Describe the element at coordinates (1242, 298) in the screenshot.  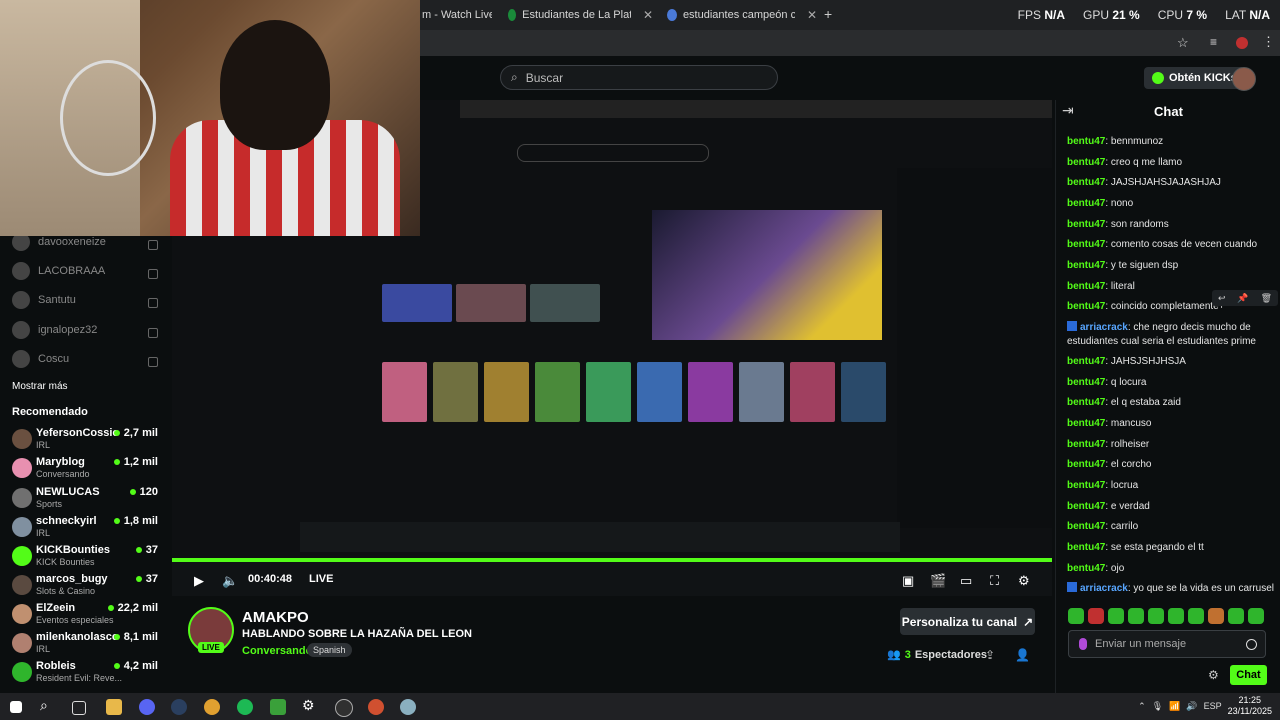
I see `pin-icon: 📌` at that location.